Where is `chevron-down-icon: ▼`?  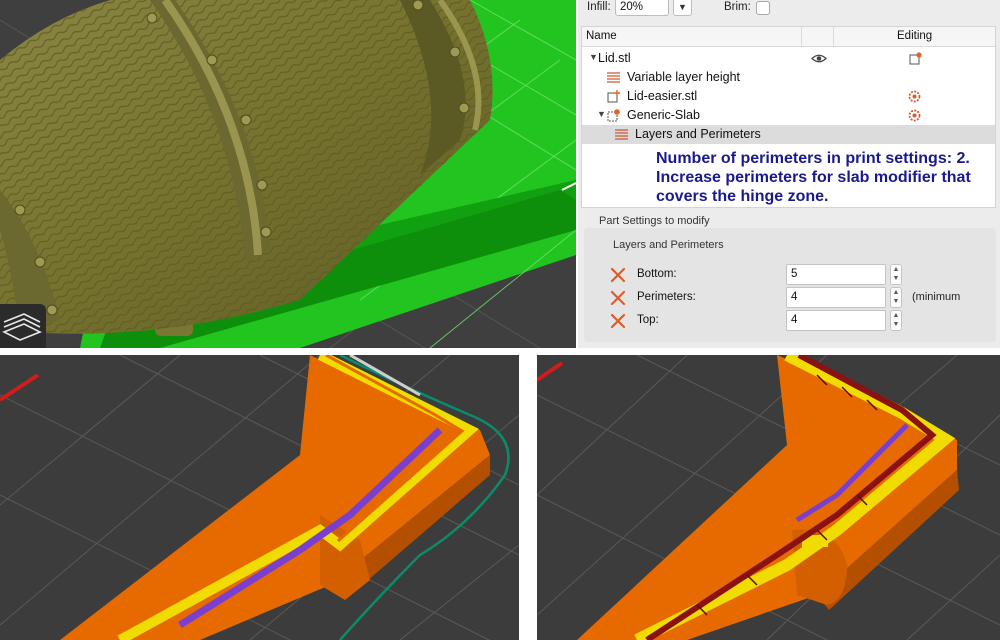
chevron-down-icon: ▼ is located at coordinates (682, 8).